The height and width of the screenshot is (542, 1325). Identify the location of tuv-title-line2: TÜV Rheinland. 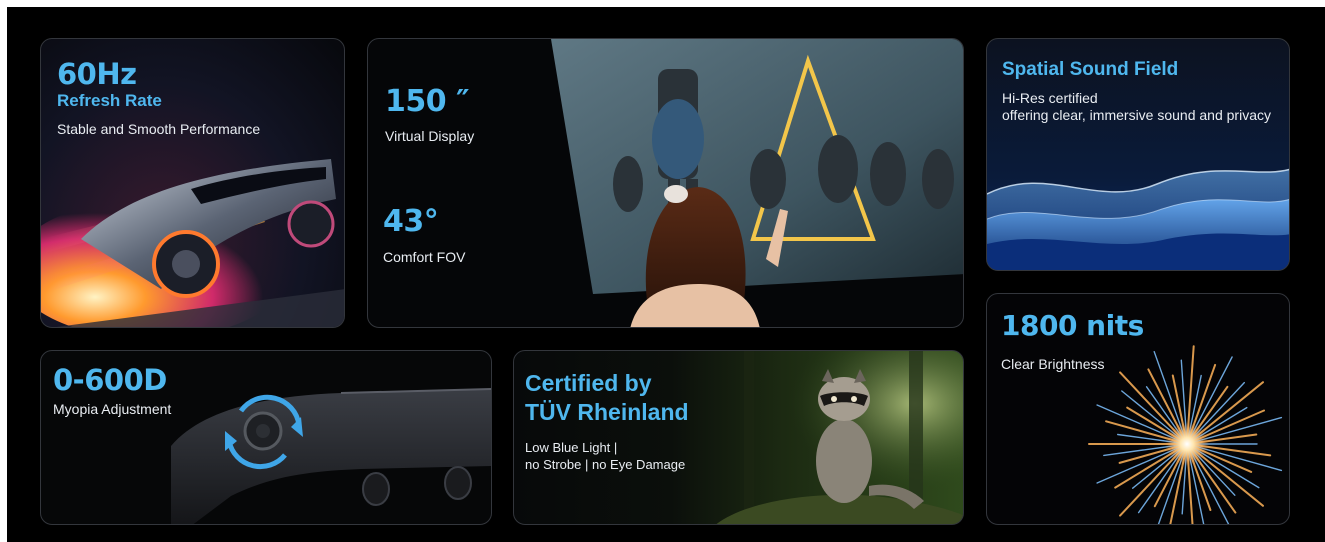
(607, 412).